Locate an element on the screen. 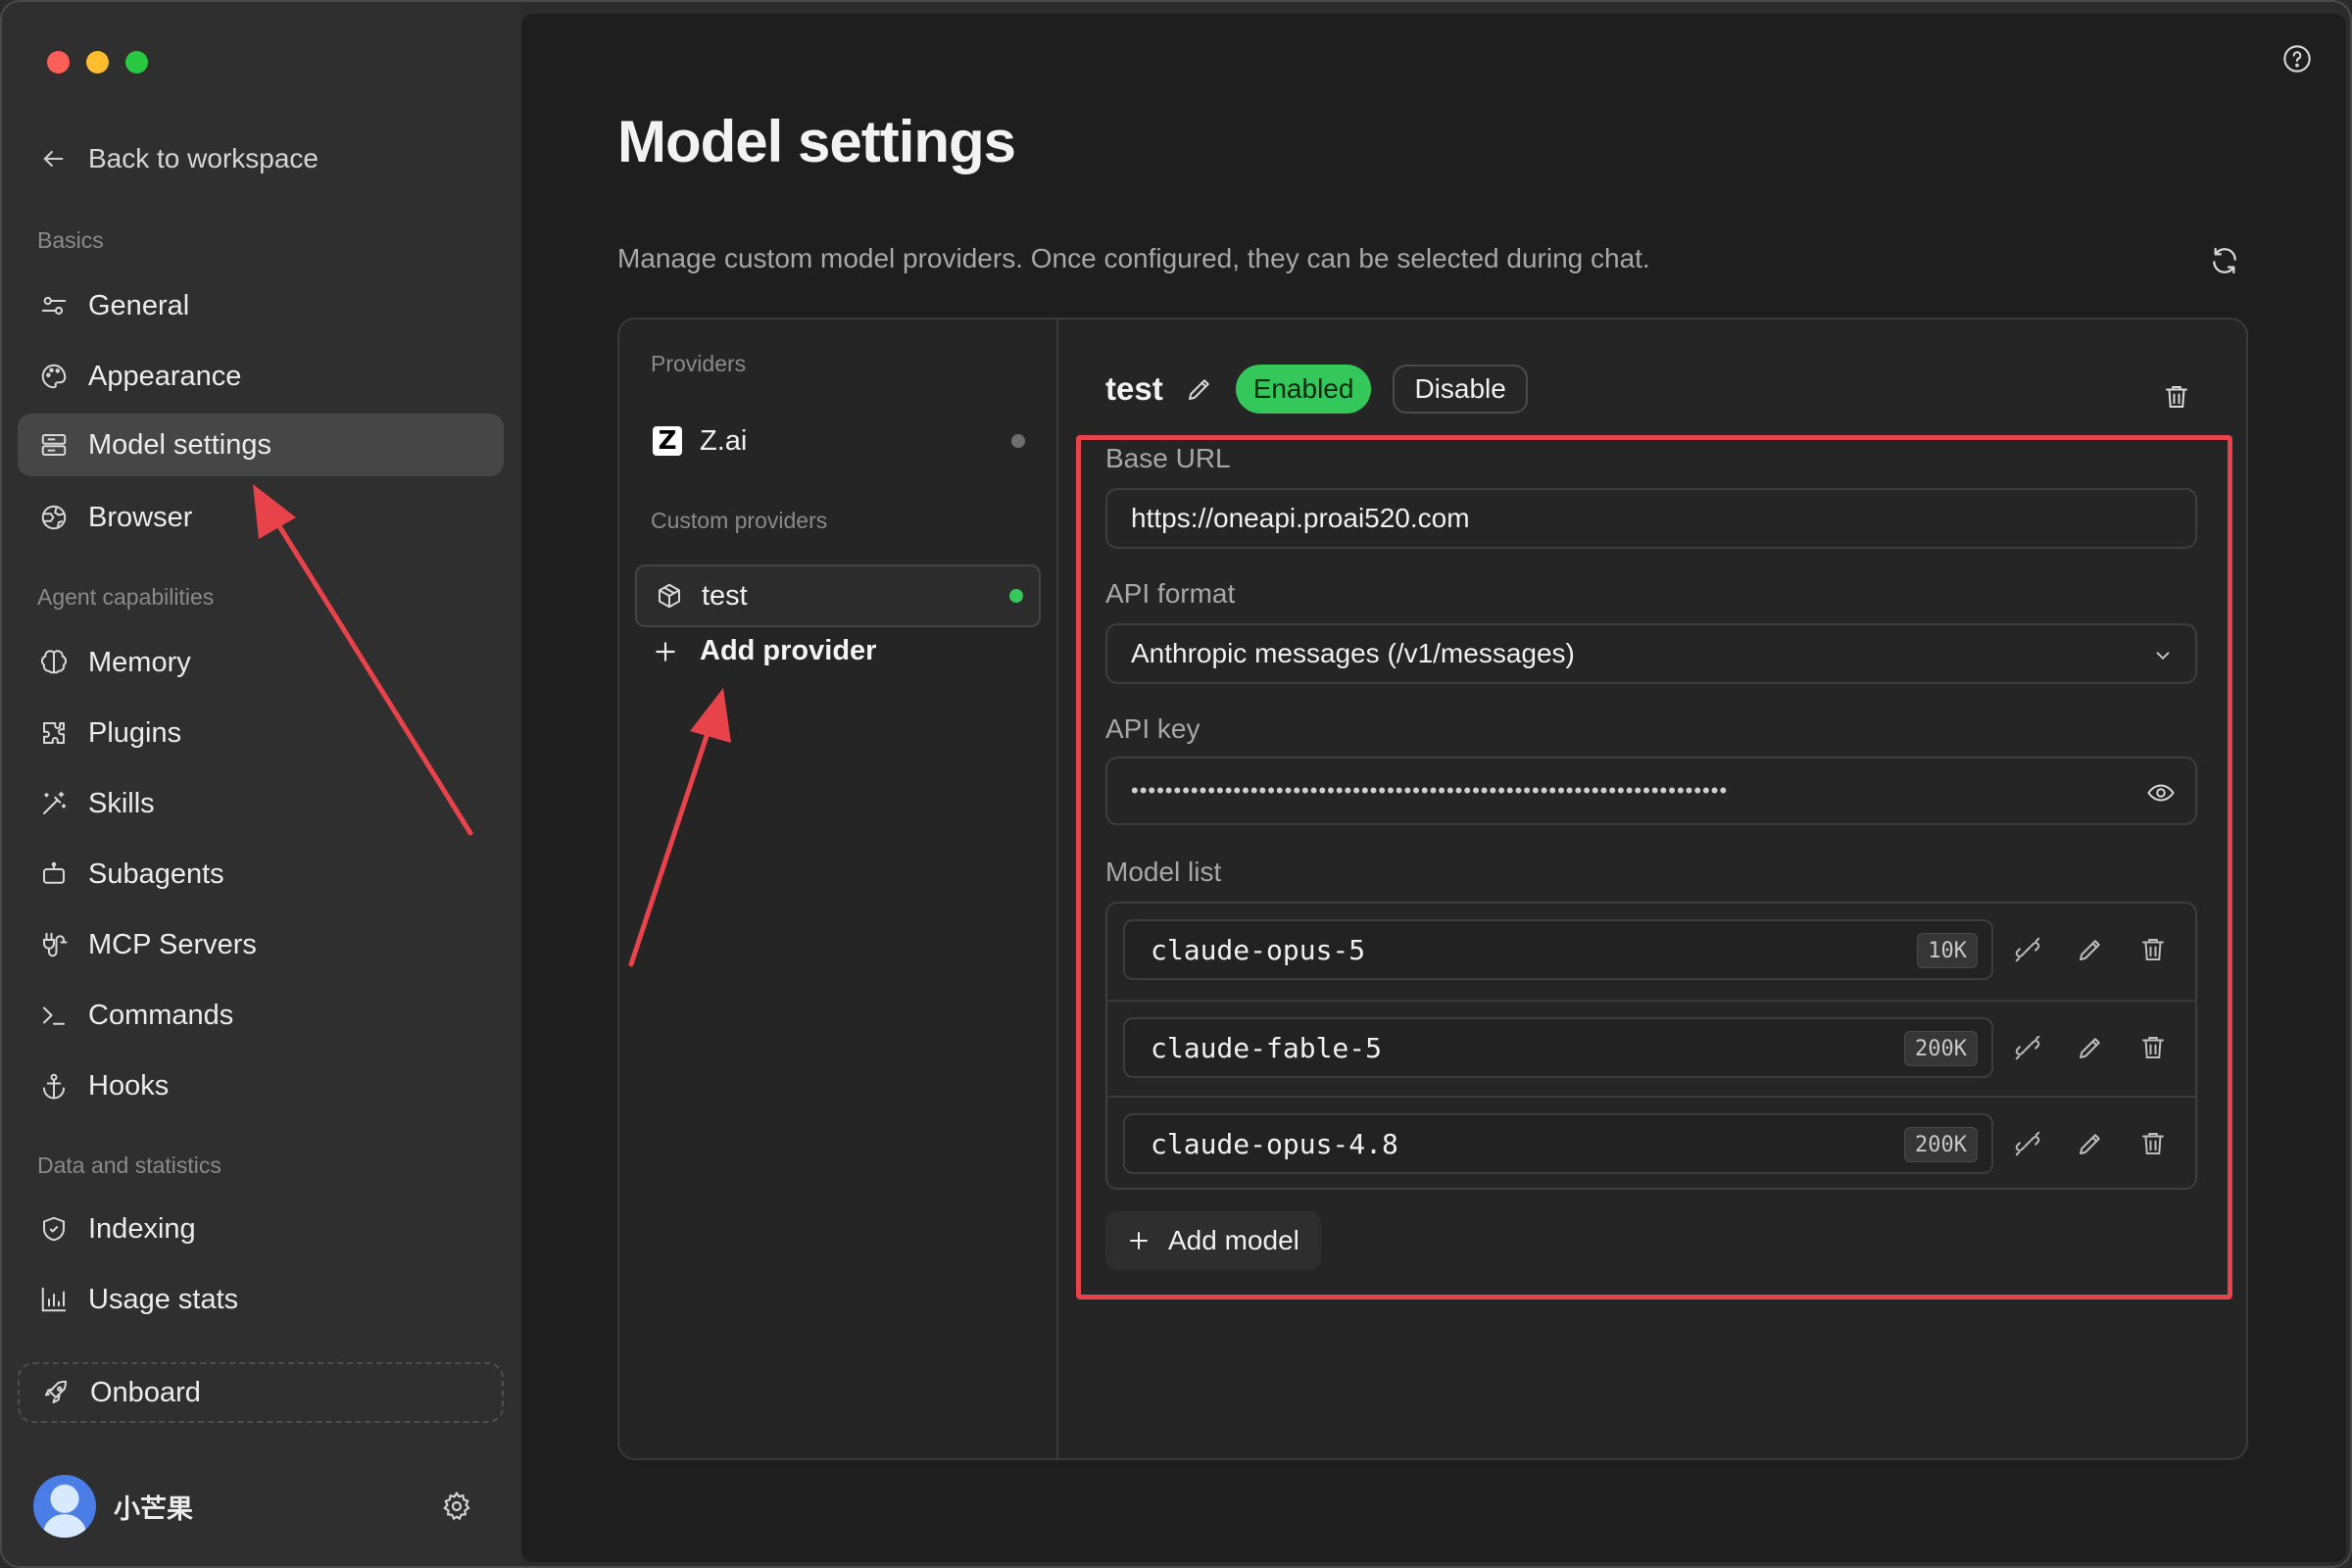 This screenshot has width=2352, height=1568. base-url-input: https://oneapi.proai520.com is located at coordinates (1651, 518).